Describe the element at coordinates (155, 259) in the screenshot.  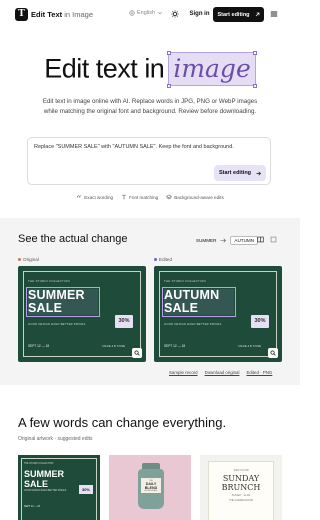
I see `edited-dot` at that location.